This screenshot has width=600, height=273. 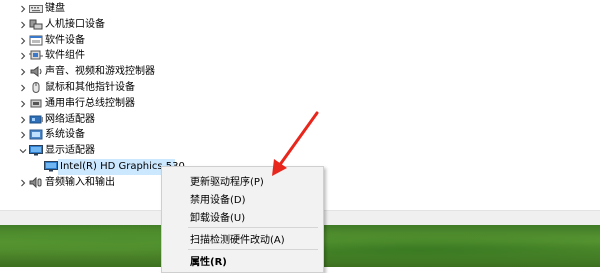 What do you see at coordinates (36, 72) in the screenshot?
I see `speaker-icon` at bounding box center [36, 72].